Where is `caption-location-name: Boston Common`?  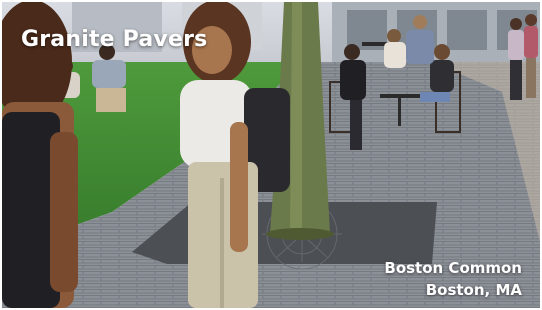 caption-location-name: Boston Common is located at coordinates (453, 268).